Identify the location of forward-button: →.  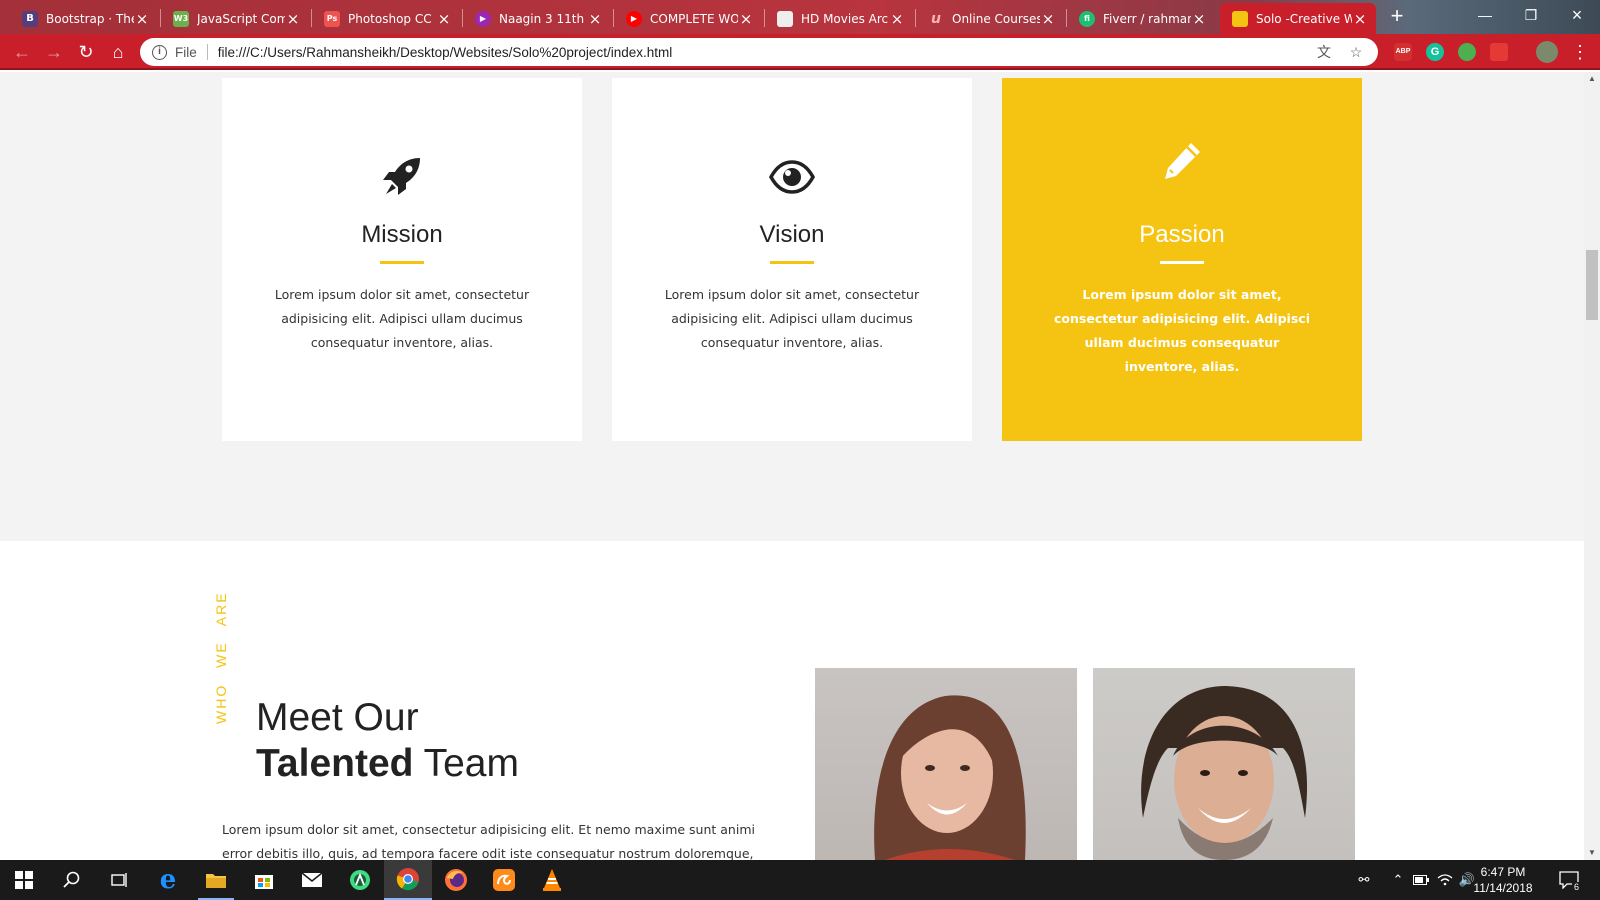
(54, 52).